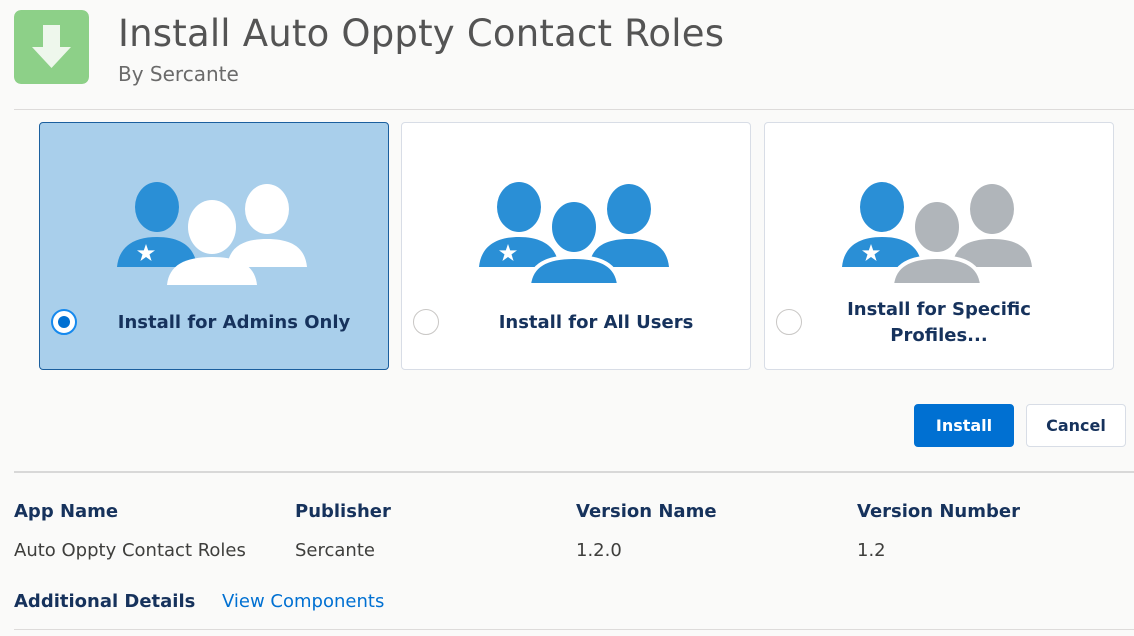 This screenshot has height=636, width=1134. I want to click on app-name-header: App Name, so click(66, 511).